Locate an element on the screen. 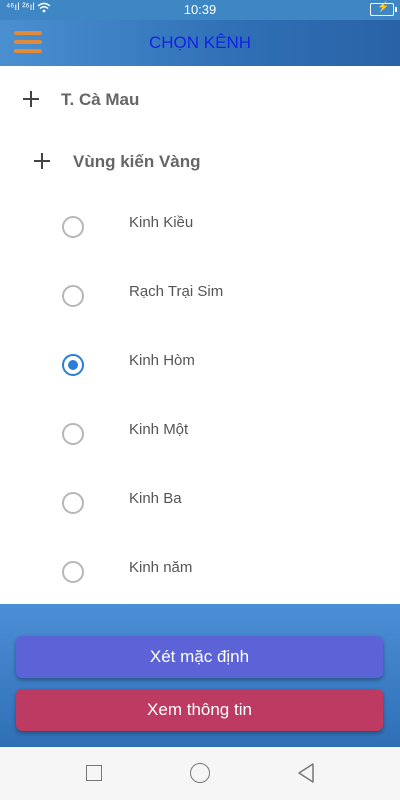 The width and height of the screenshot is (400, 800). home-circle-icon is located at coordinates (200, 773).